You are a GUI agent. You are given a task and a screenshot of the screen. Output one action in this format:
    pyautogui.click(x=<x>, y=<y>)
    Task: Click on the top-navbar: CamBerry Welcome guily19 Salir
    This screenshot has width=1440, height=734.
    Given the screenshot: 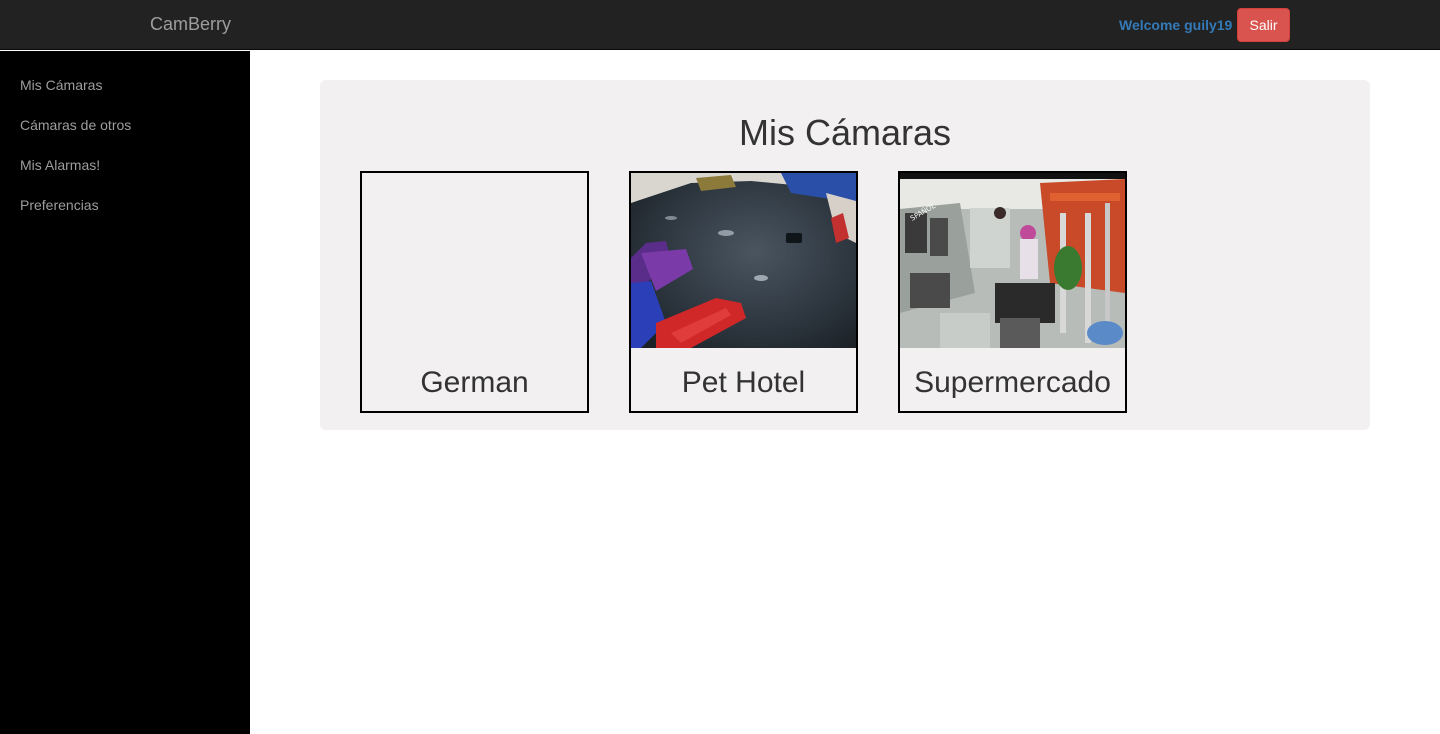 What is the action you would take?
    pyautogui.click(x=720, y=25)
    